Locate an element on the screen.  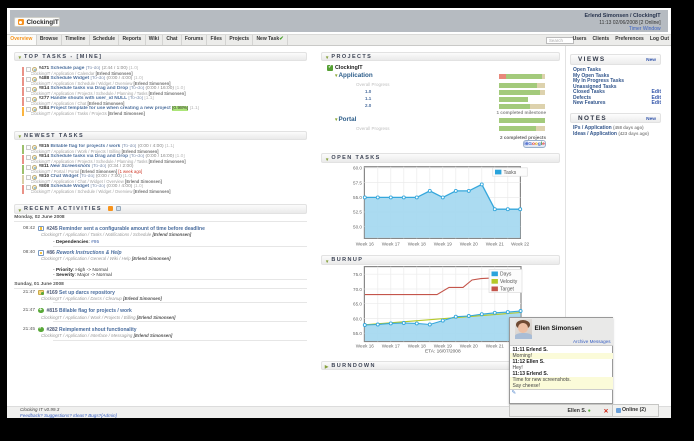
svg-text: Target is located at coordinates (507, 290).